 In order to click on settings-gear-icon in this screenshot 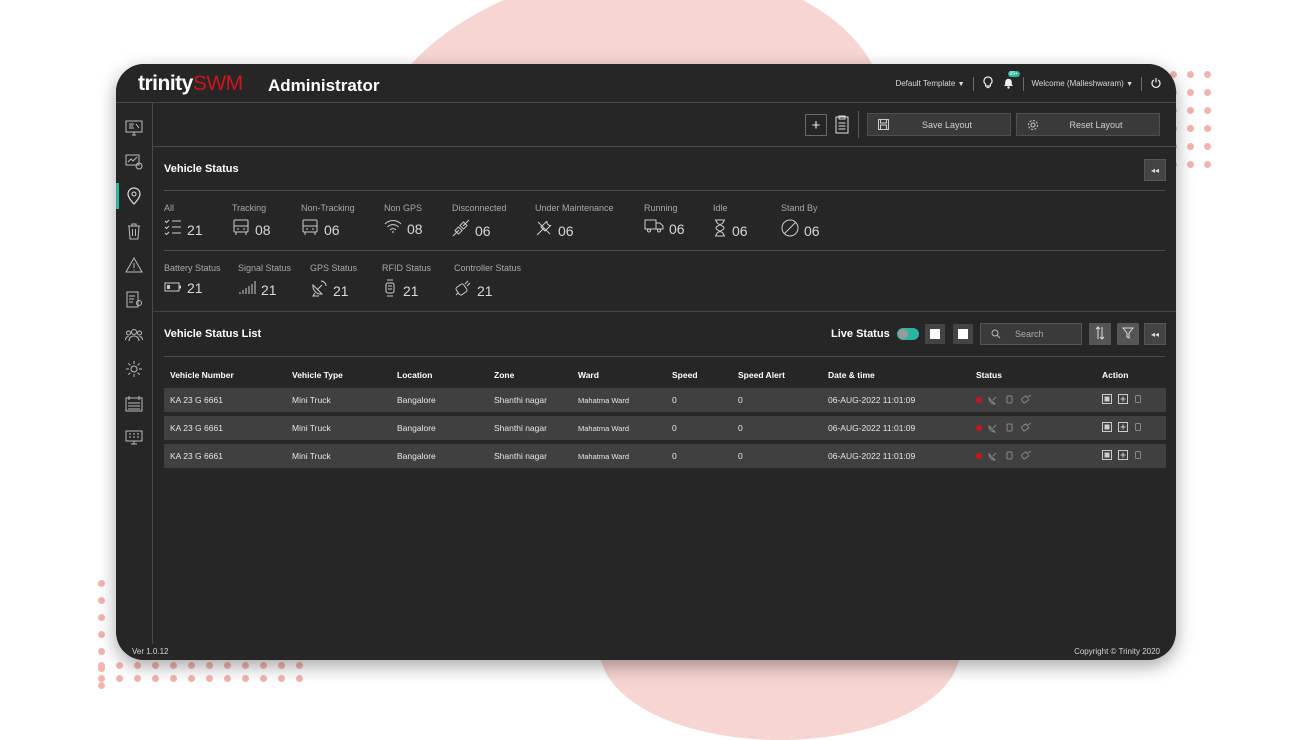, I will do `click(134, 369)`.